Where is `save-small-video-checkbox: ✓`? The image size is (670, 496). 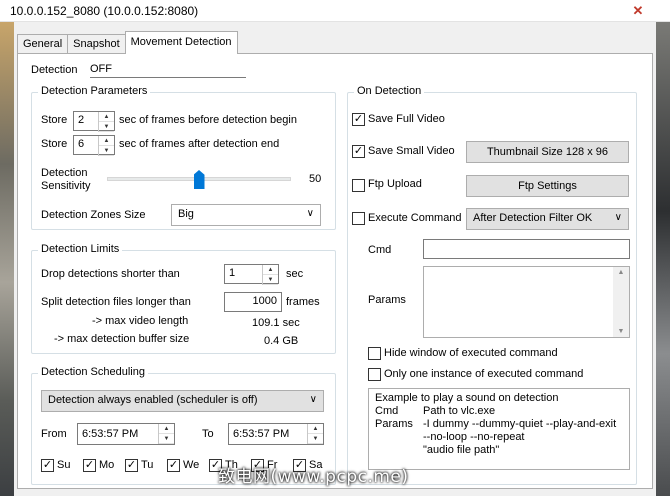
save-small-video-checkbox: ✓ is located at coordinates (358, 151).